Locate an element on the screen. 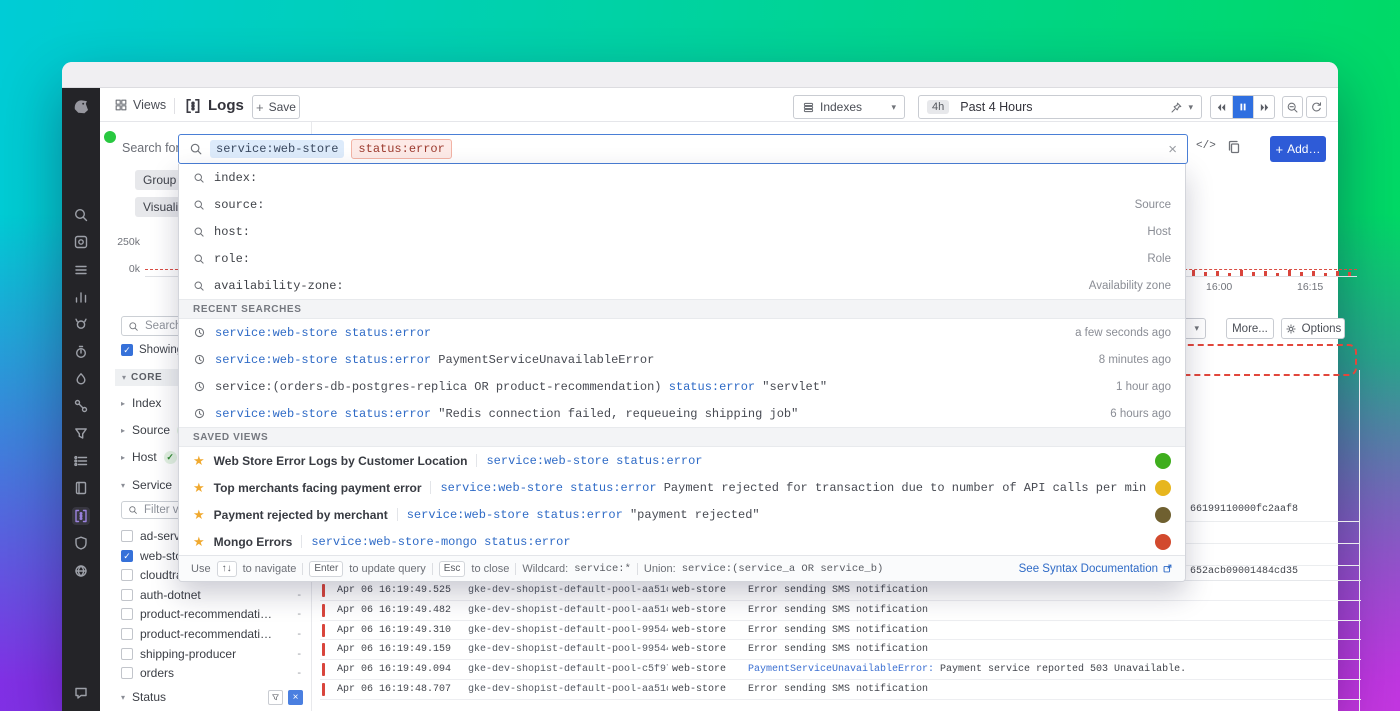 This screenshot has height=711, width=1400. zoom-out-button is located at coordinates (1292, 107).